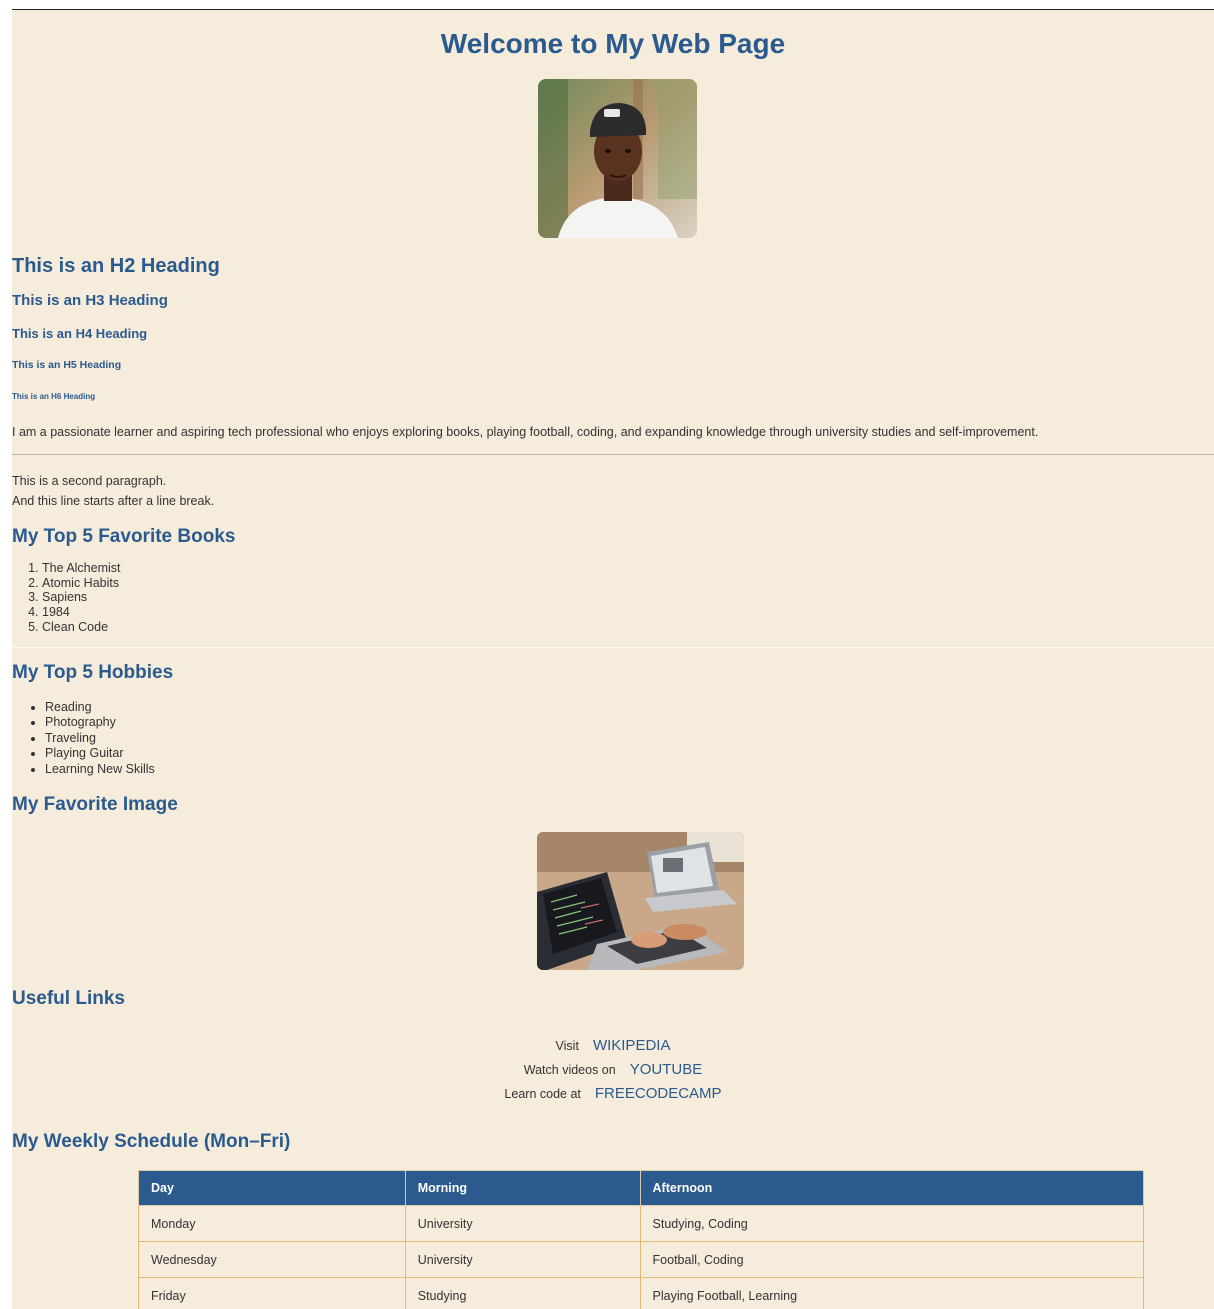 The image size is (1214, 1309). What do you see at coordinates (100, 722) in the screenshot?
I see `list-item: Photography` at bounding box center [100, 722].